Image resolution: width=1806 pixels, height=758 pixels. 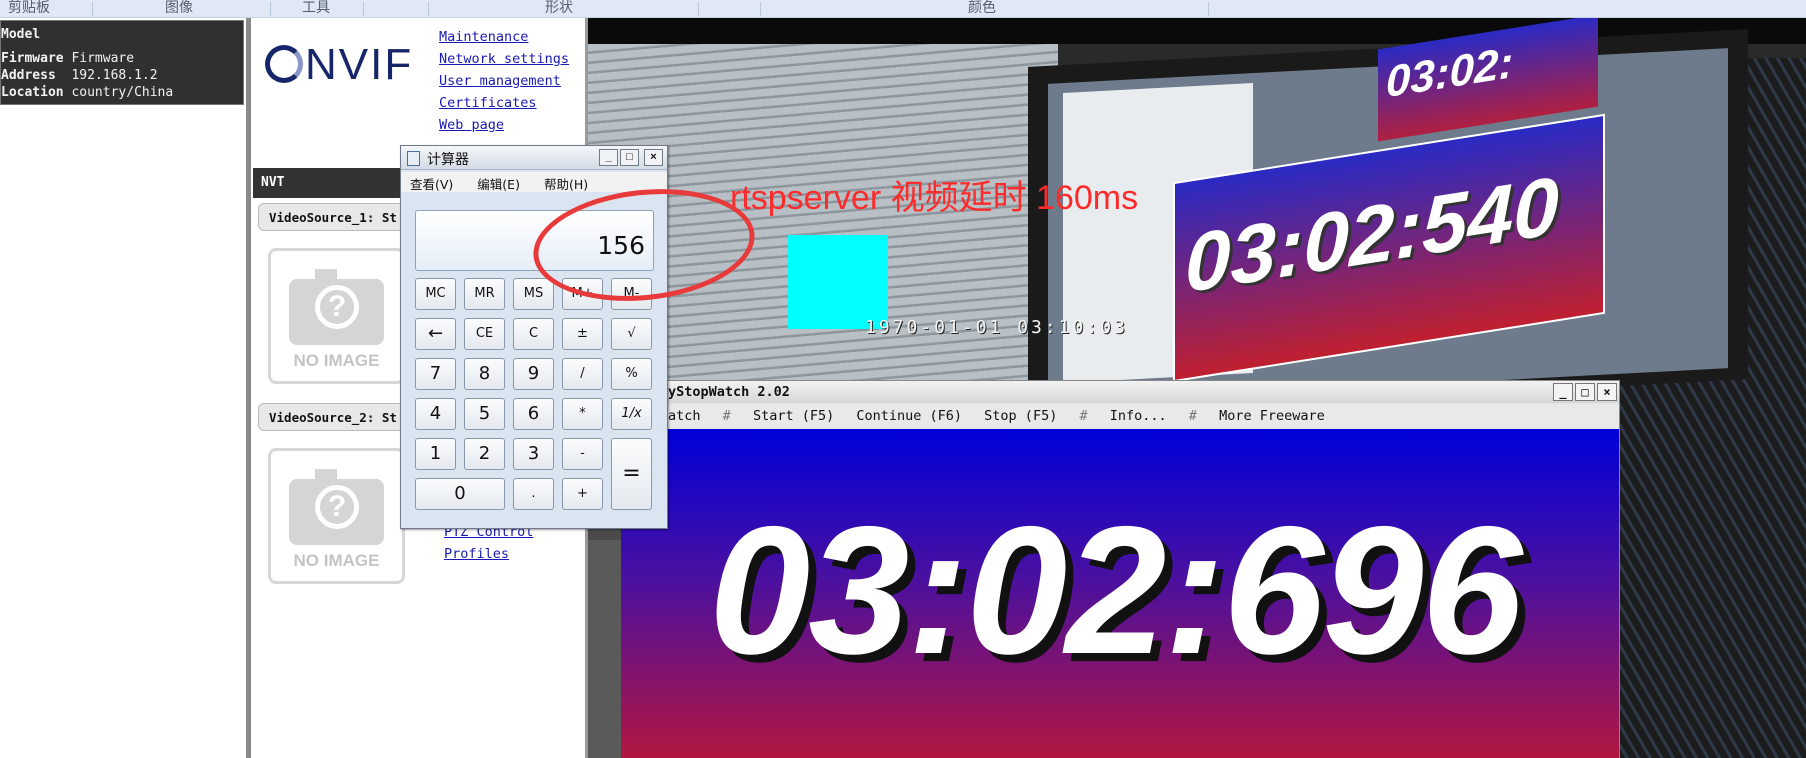 I want to click on video-overlay-timestamp: 1970-01-01 03:10:03, so click(x=996, y=327).